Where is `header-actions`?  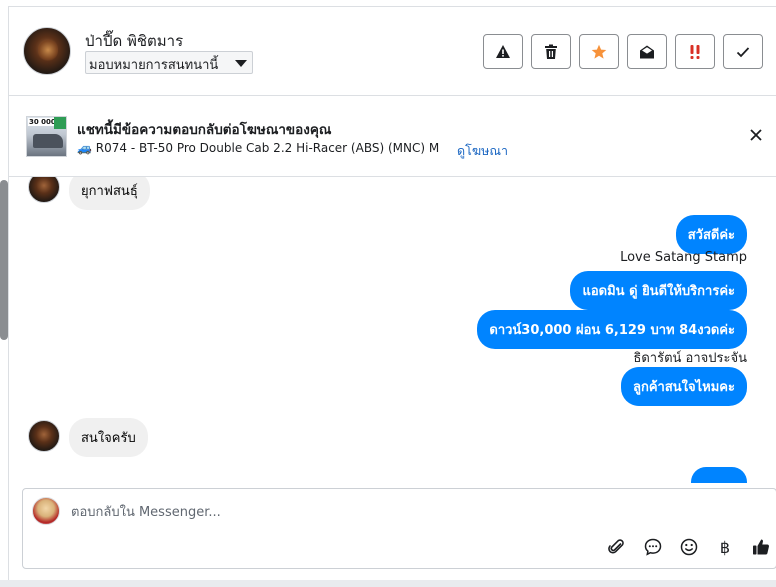 header-actions is located at coordinates (623, 51).